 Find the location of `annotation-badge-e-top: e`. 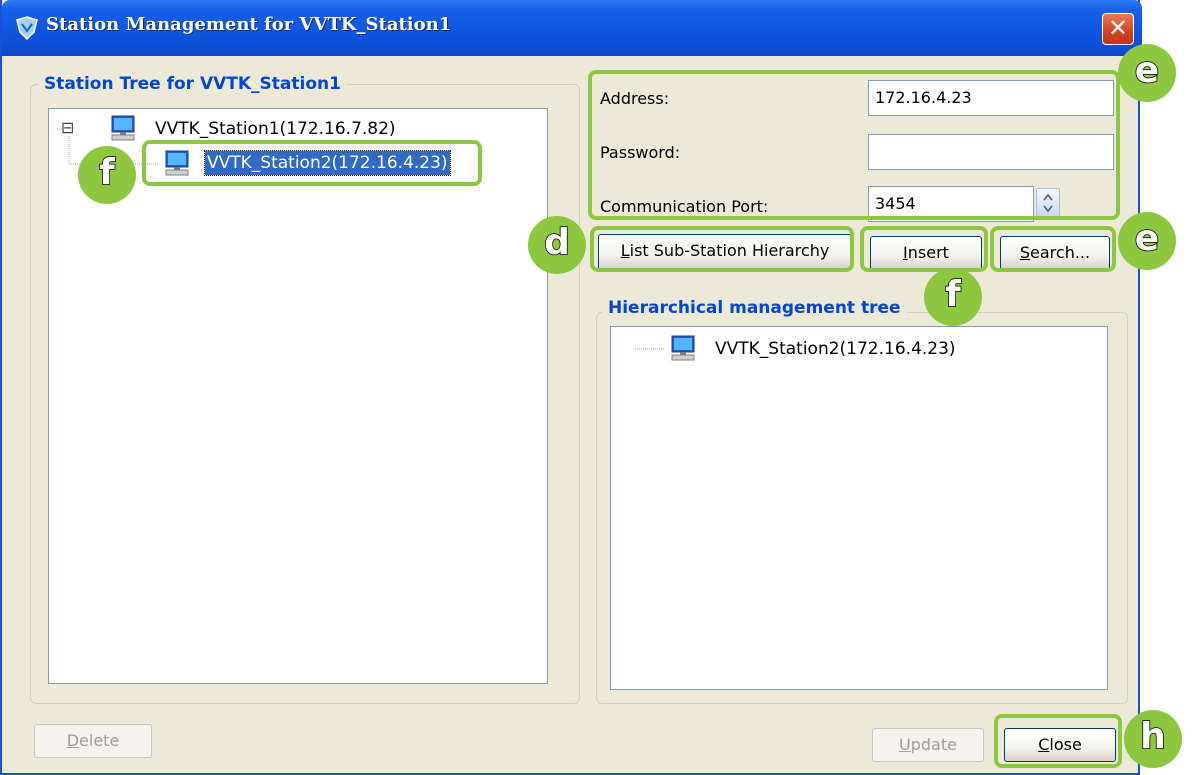

annotation-badge-e-top: e is located at coordinates (1147, 73).